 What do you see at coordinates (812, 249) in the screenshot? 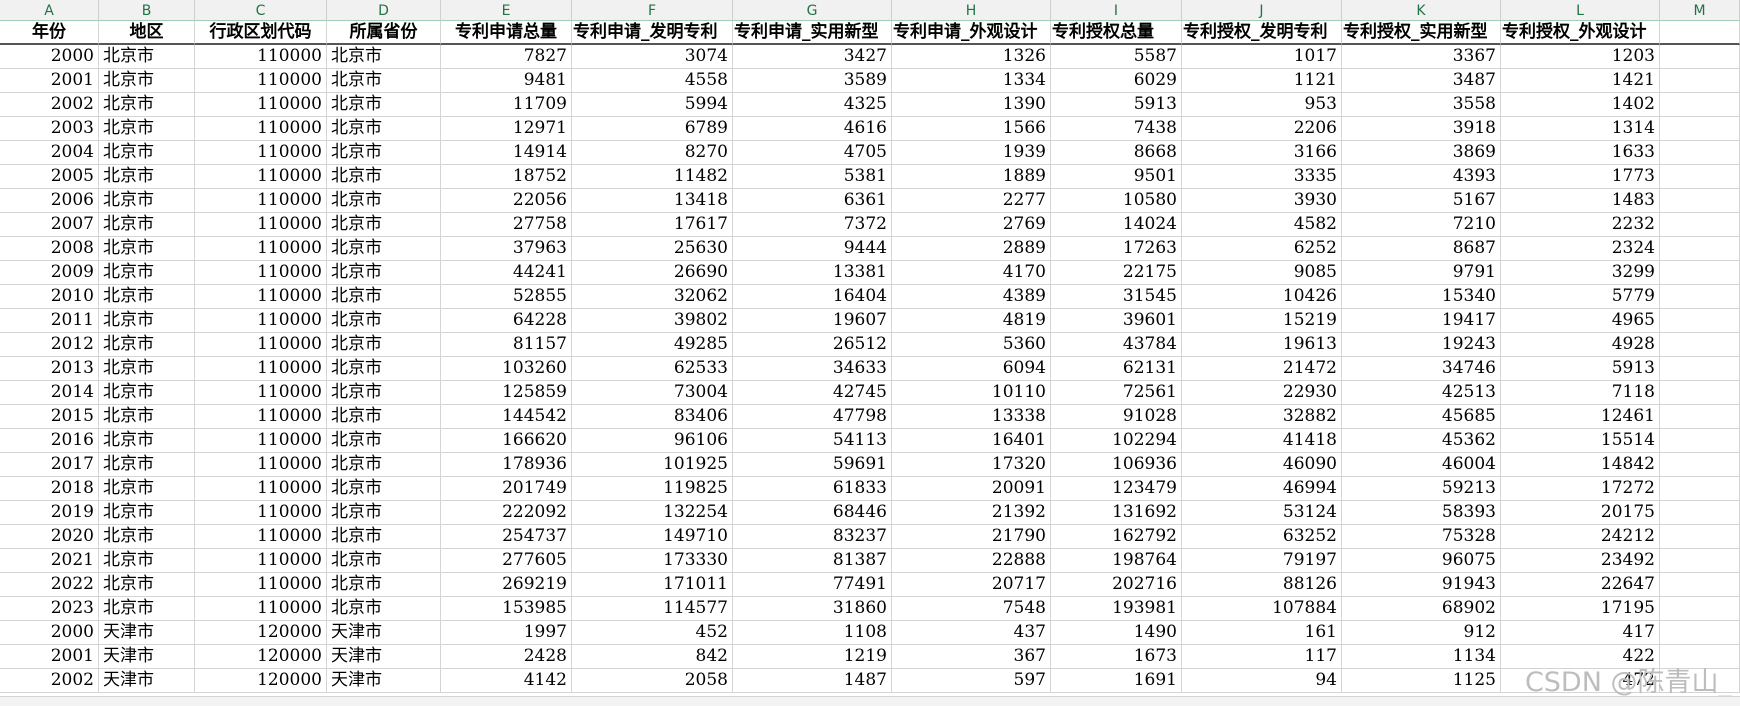
I see `table-cell: 9444` at bounding box center [812, 249].